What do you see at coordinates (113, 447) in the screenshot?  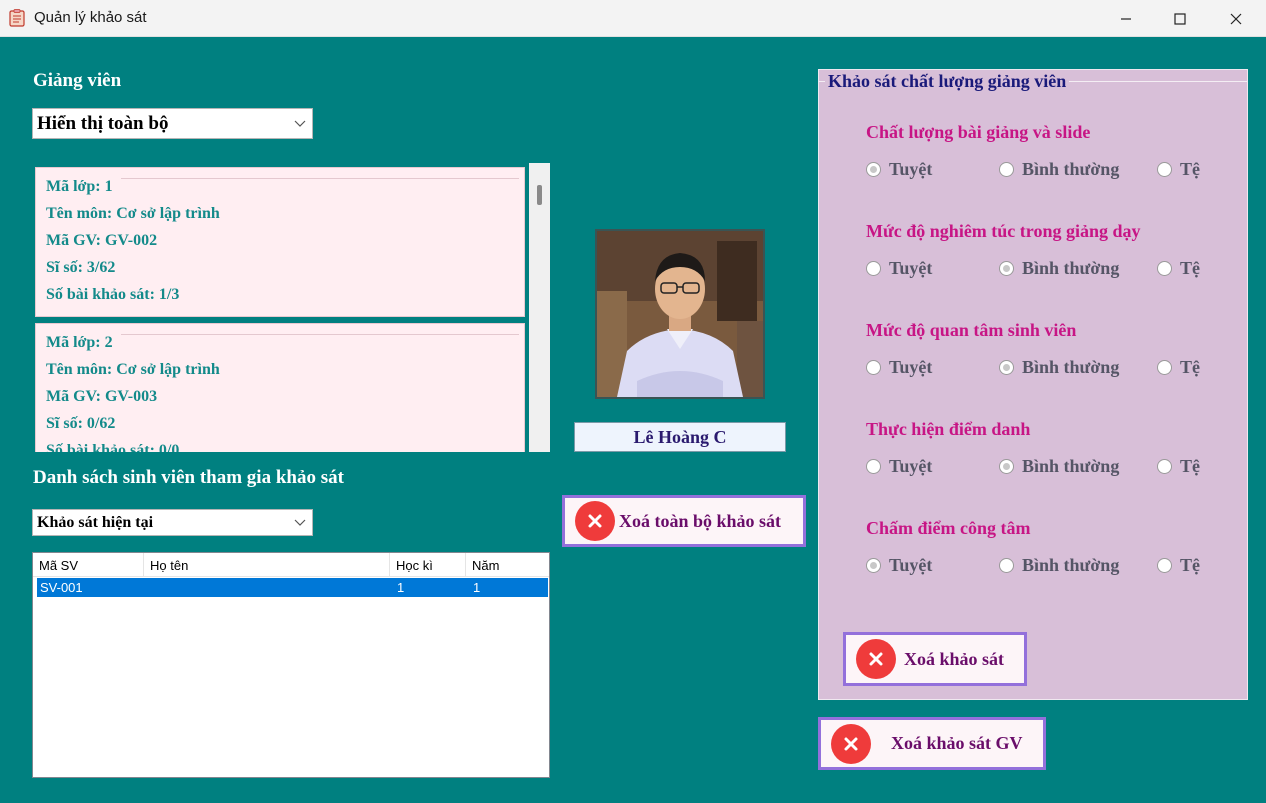 I see `survey-count: Số bài khảo sát: 0/0` at bounding box center [113, 447].